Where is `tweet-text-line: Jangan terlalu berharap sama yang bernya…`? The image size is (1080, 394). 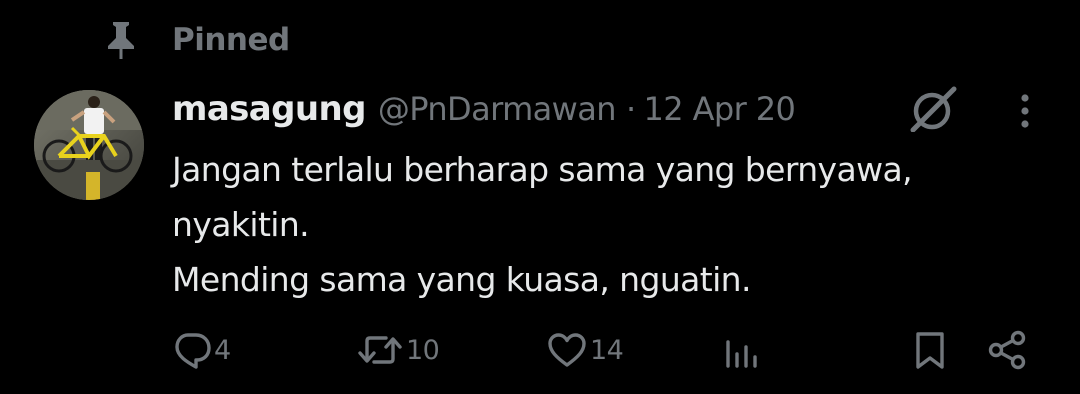
tweet-text-line: Jangan terlalu berharap sama yang bernya… is located at coordinates (542, 169).